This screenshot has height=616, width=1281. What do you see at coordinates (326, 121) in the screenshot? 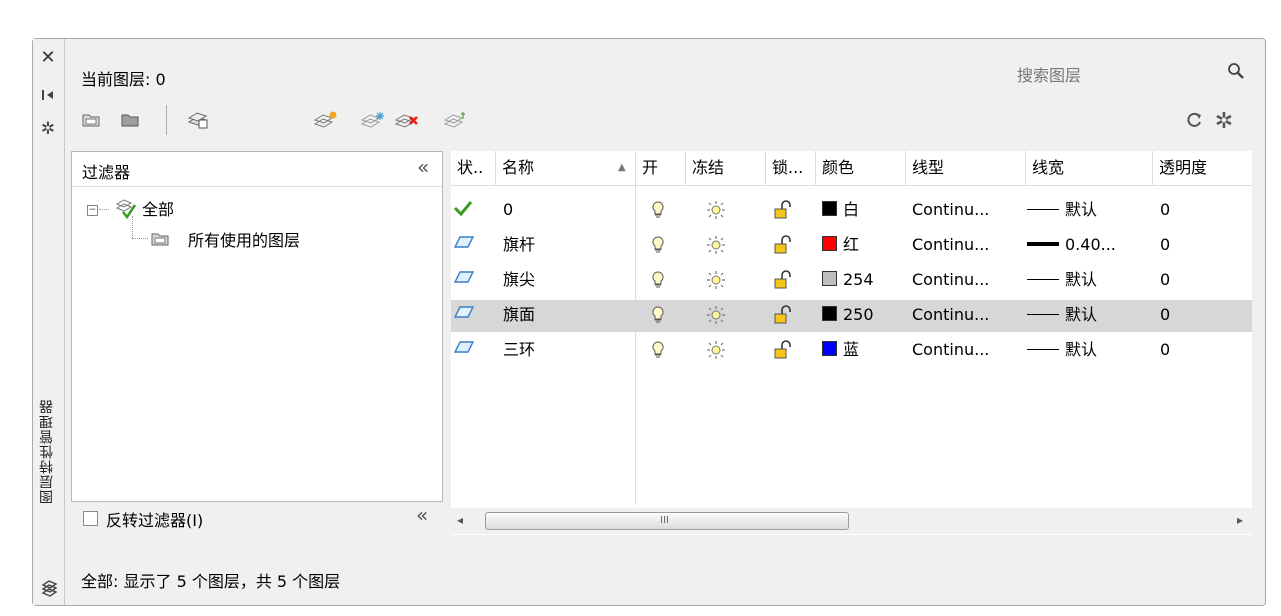
I see `new-layer-icon` at bounding box center [326, 121].